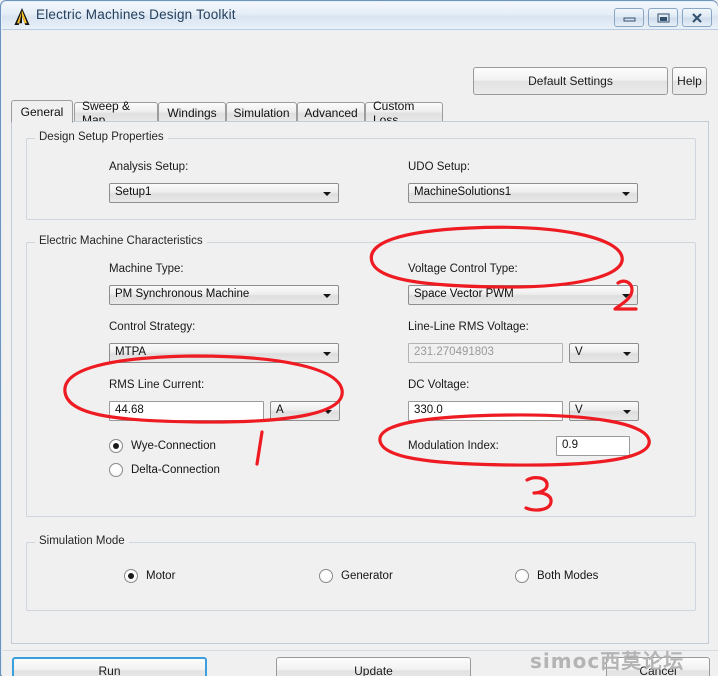 The width and height of the screenshot is (718, 676). Describe the element at coordinates (485, 353) in the screenshot. I see `line-line-rms-voltage-input: 231.270491803` at that location.